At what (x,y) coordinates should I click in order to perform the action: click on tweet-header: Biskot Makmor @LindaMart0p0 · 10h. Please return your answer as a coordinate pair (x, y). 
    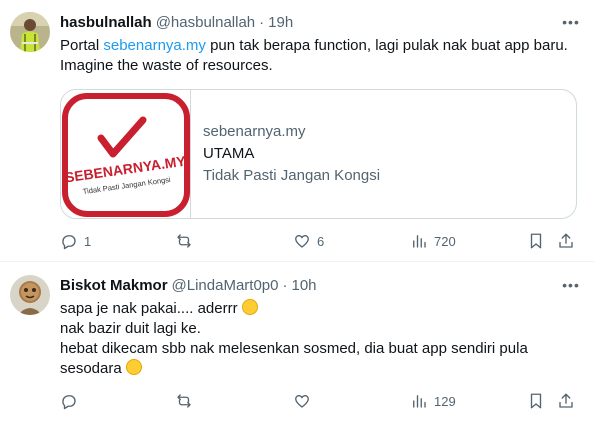
    Looking at the image, I should click on (188, 285).